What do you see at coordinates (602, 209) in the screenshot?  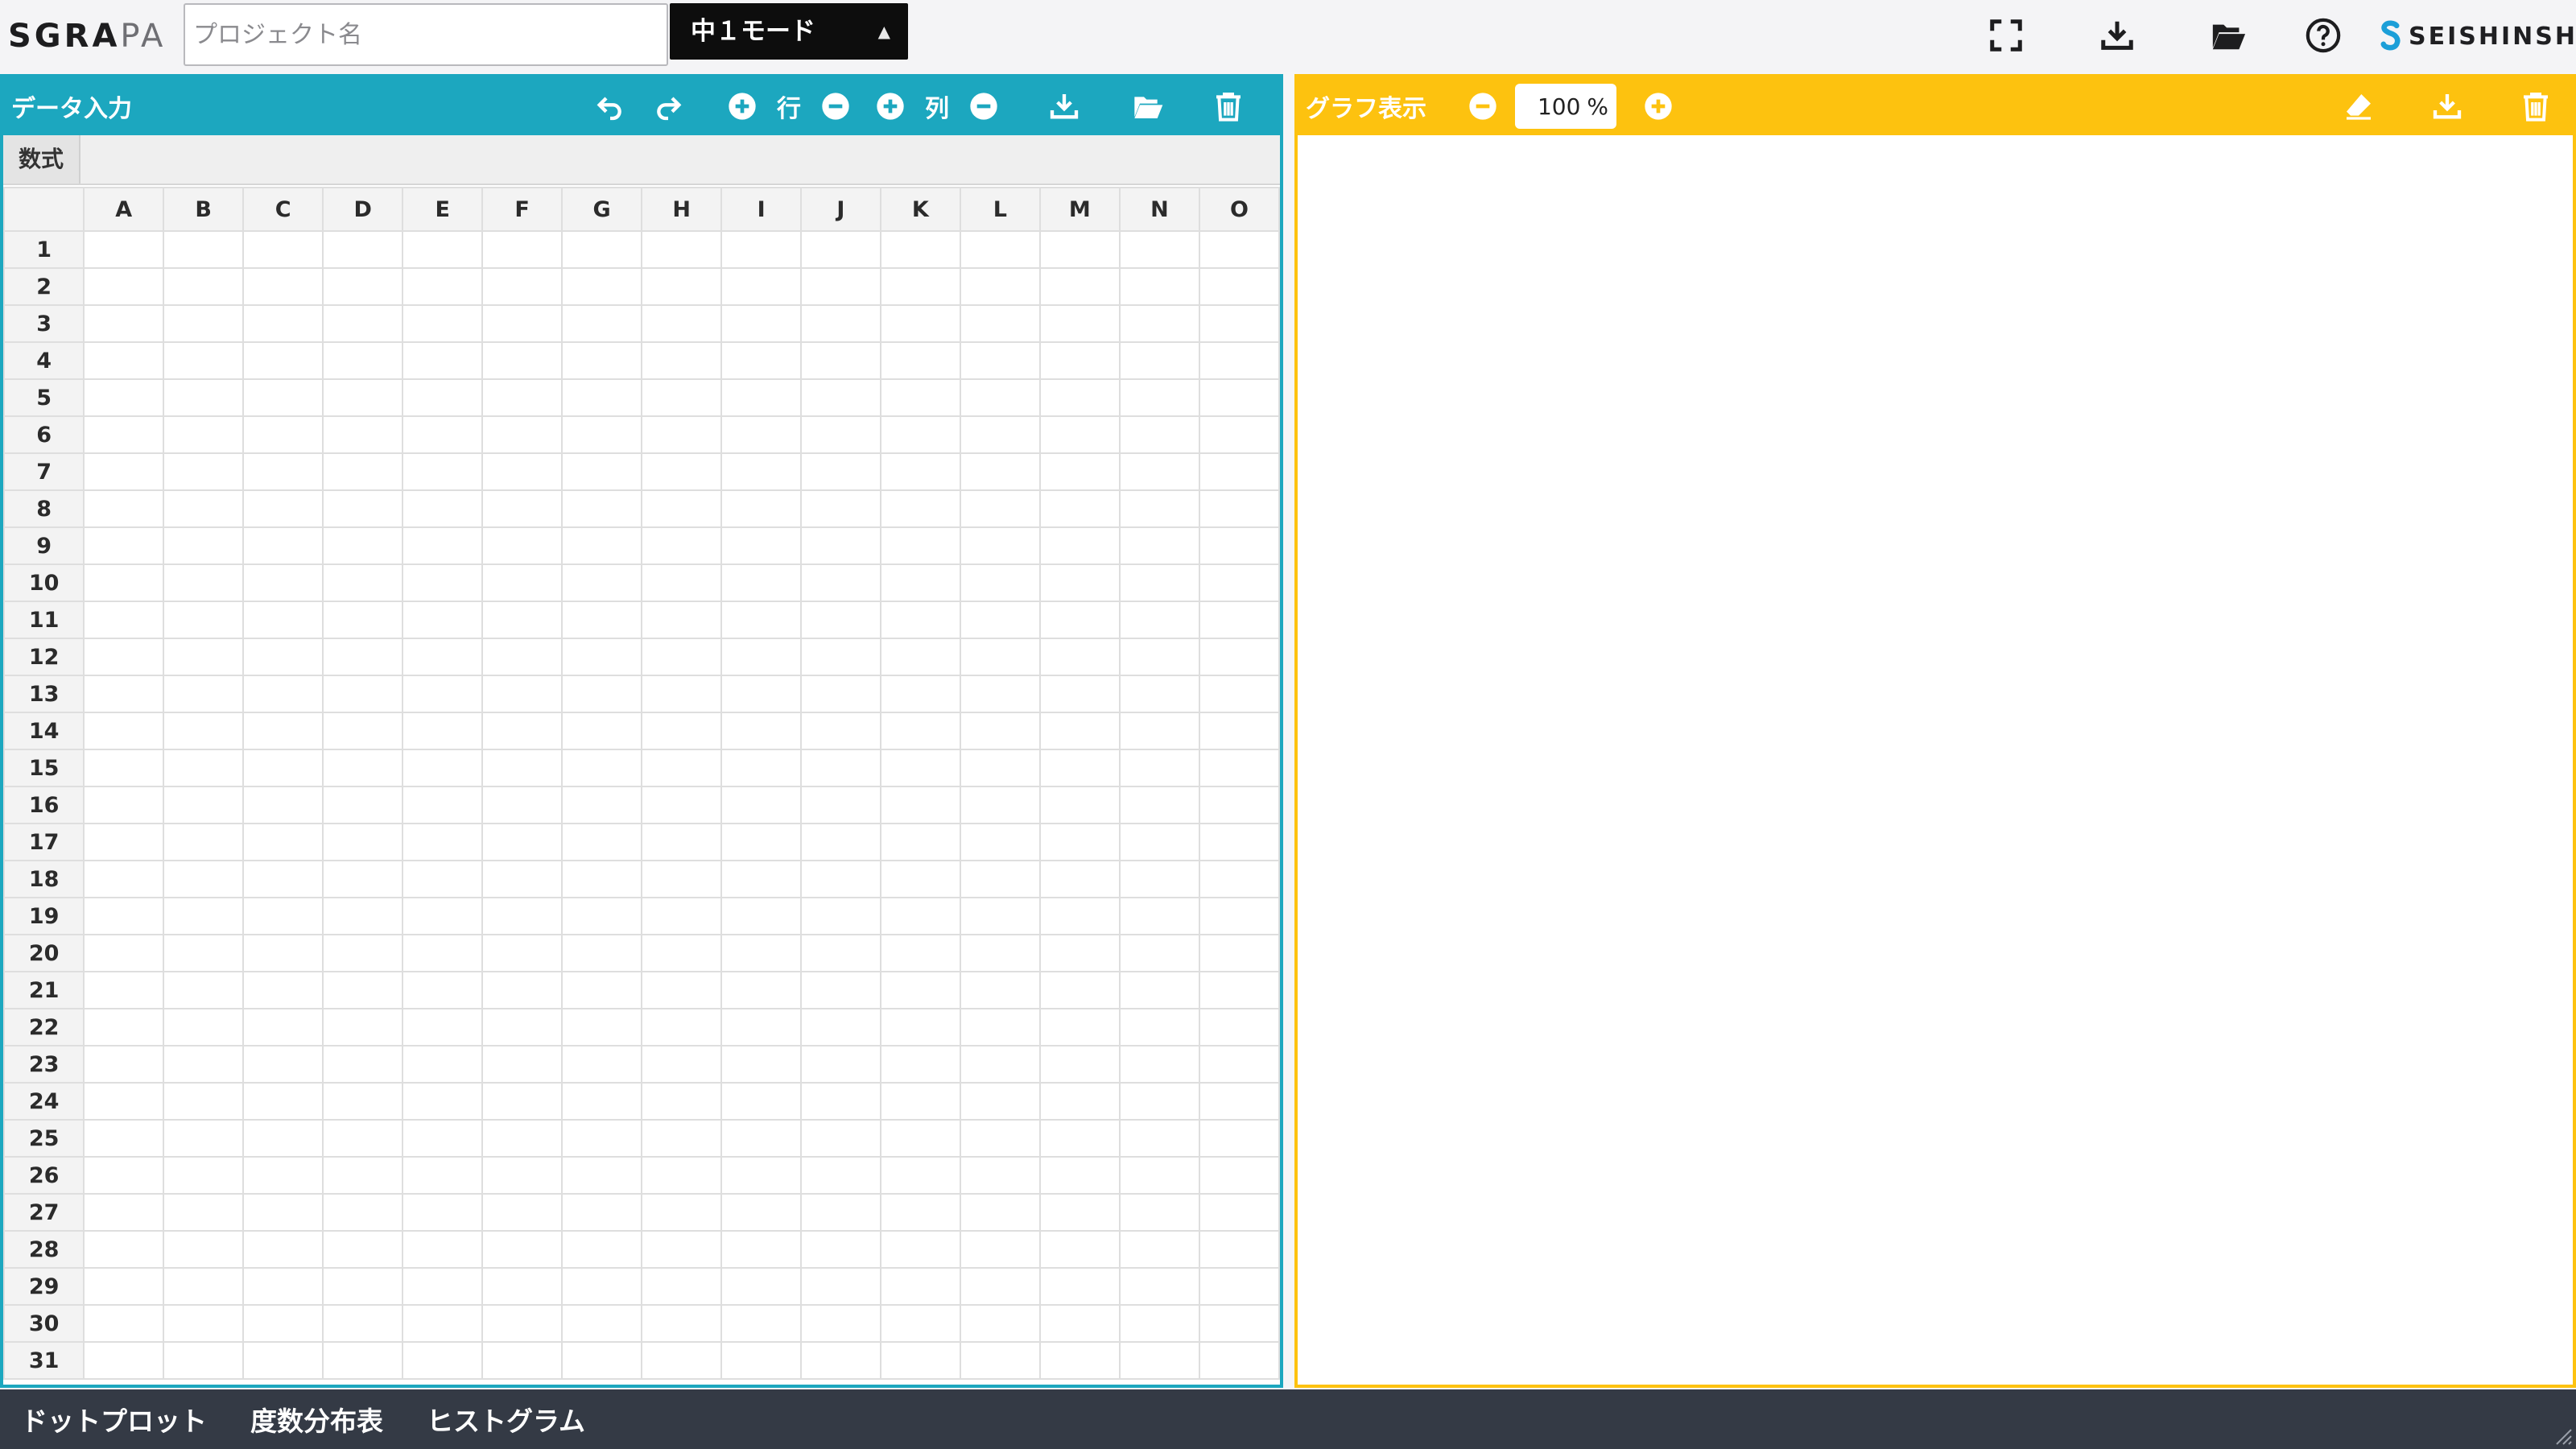 I see `column-header: G` at bounding box center [602, 209].